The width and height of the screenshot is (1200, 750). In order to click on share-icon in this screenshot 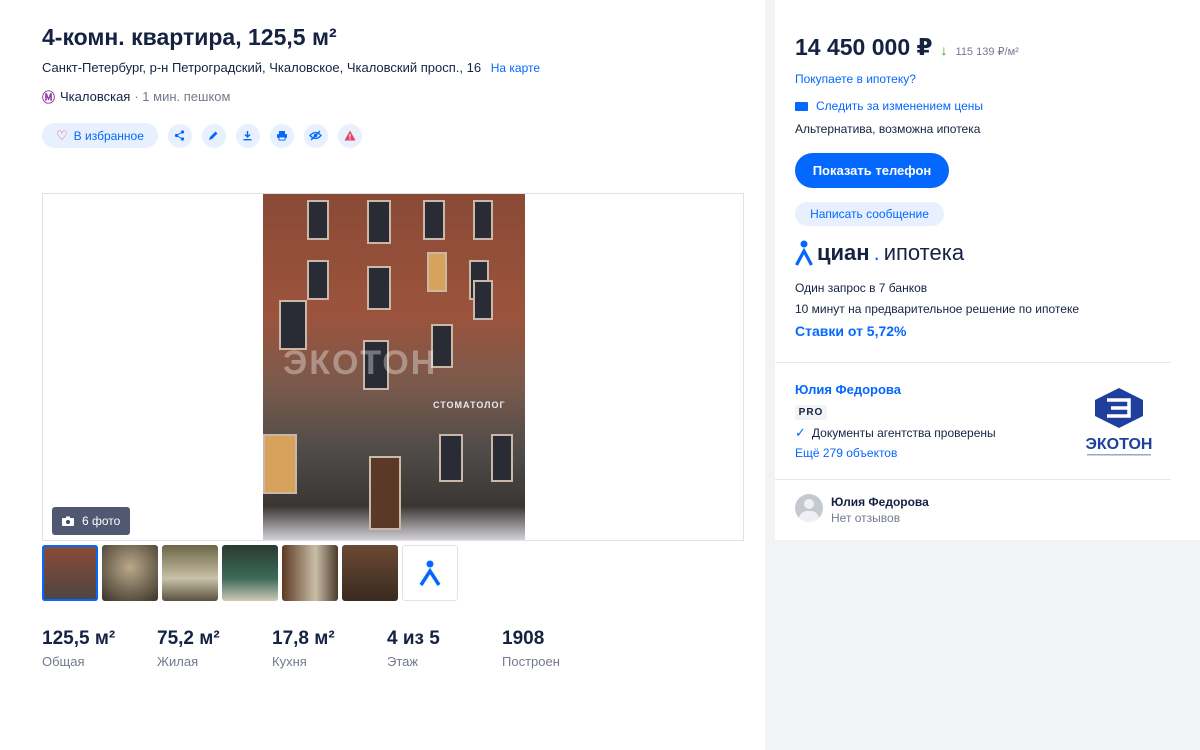, I will do `click(180, 135)`.